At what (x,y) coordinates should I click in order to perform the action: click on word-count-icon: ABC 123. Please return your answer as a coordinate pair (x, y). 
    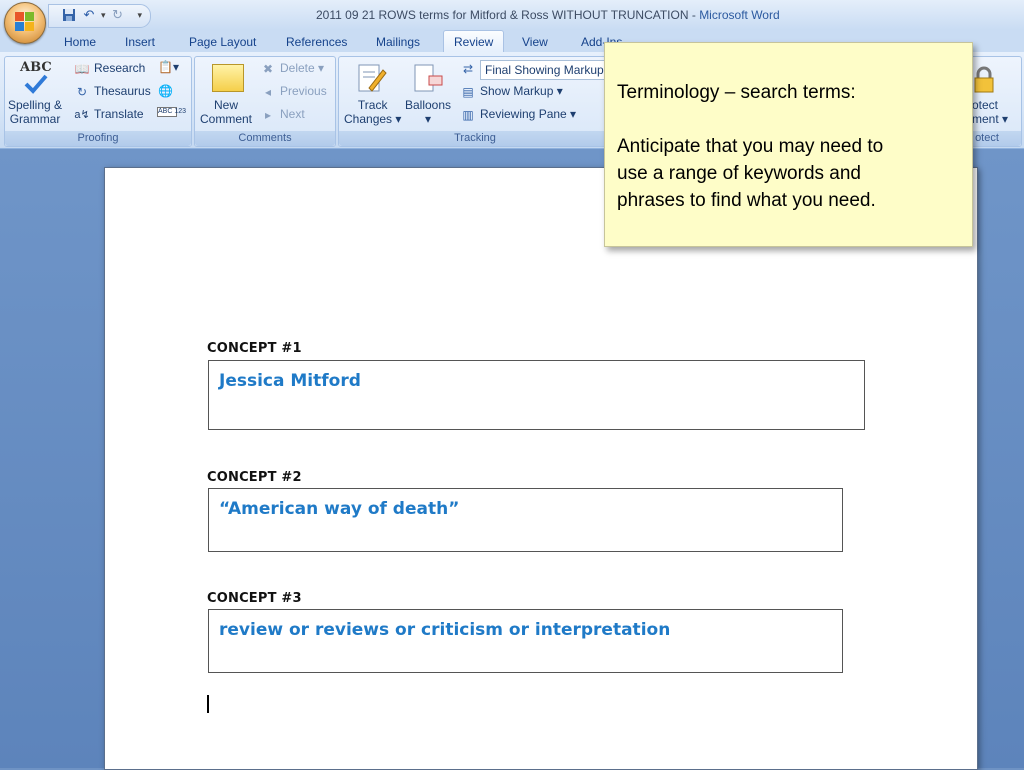
    Looking at the image, I should click on (171, 112).